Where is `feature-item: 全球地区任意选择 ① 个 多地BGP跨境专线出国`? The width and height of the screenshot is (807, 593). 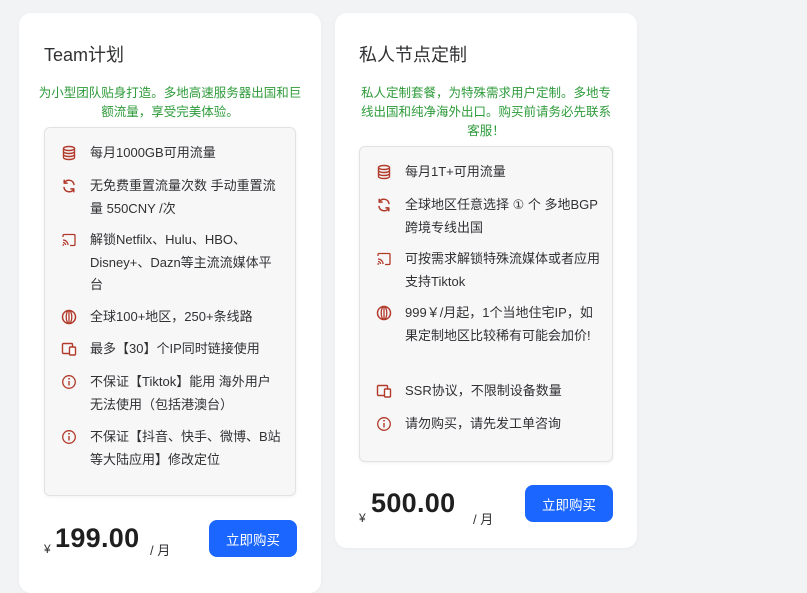 feature-item: 全球地区任意选择 ① 个 多地BGP跨境专线出国 is located at coordinates (488, 216).